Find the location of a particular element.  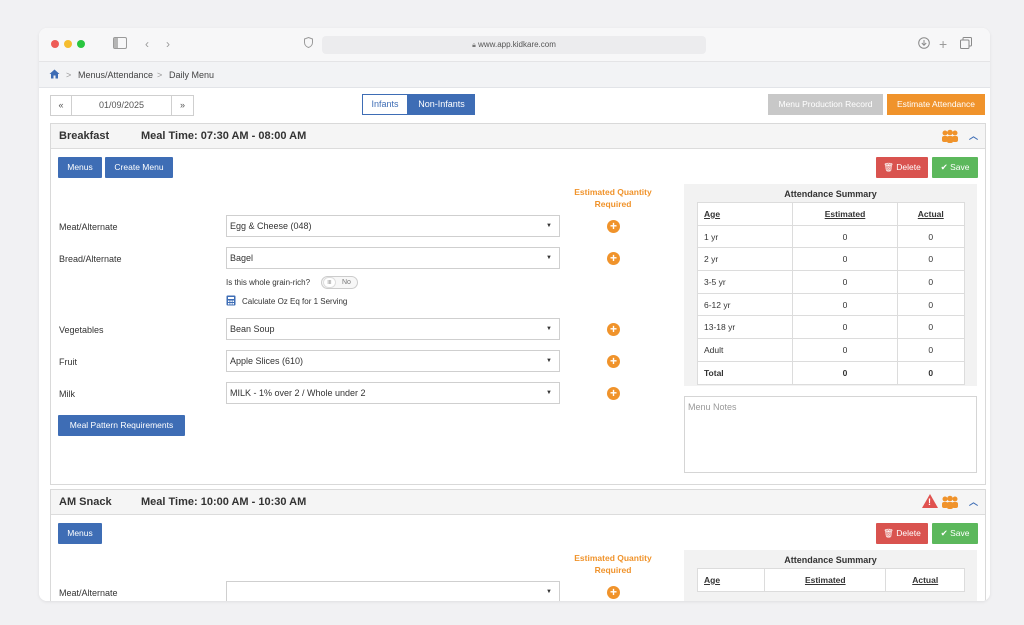

milk-select: MILK - 1% over 2 / Whole under 2 ▼ is located at coordinates (393, 393).